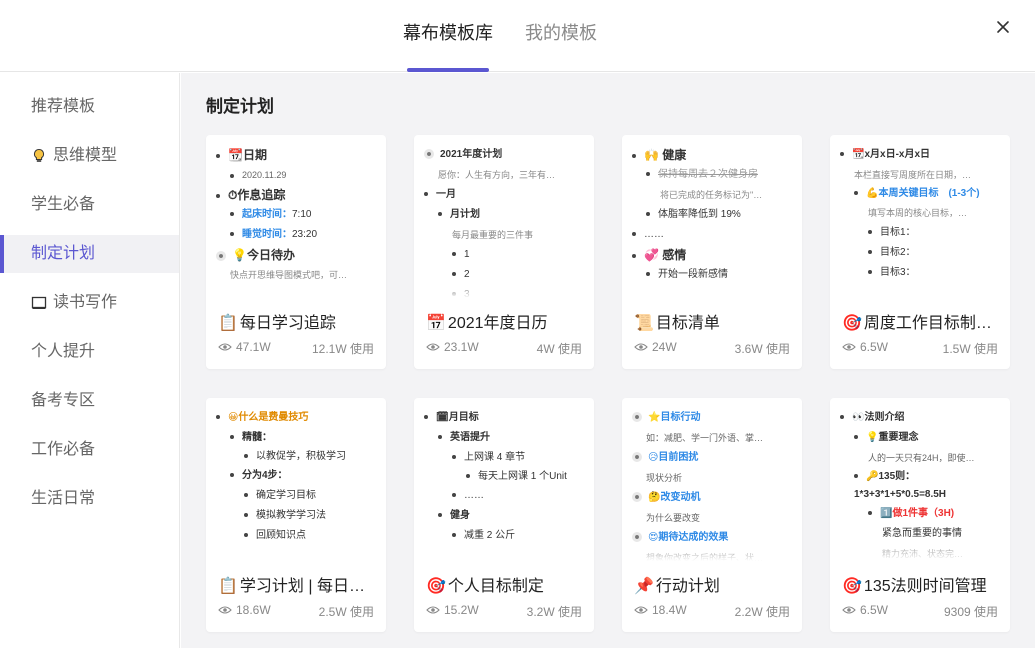  Describe the element at coordinates (900, 485) in the screenshot. I see `preview-text: 🔑135则：1*3+3*1+5*0.5=8.5H` at that location.